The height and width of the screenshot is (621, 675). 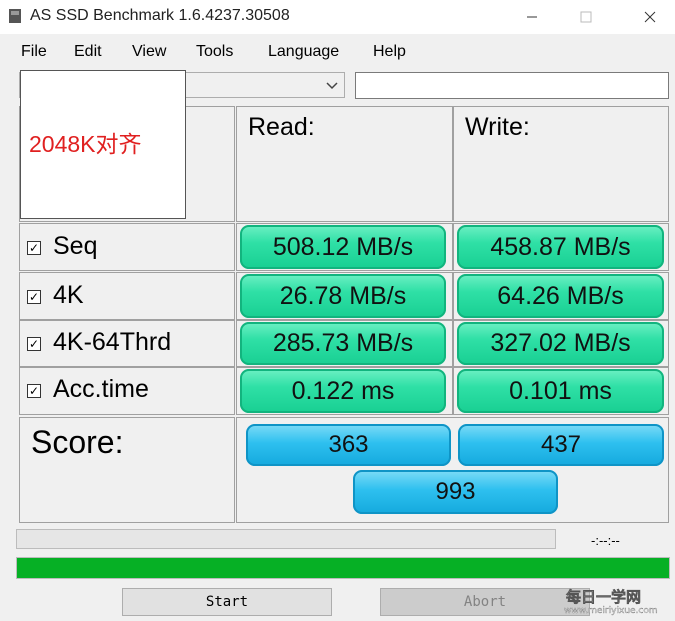 I want to click on menu-bar: File Edit View Tools Language Help, so click(x=337, y=51).